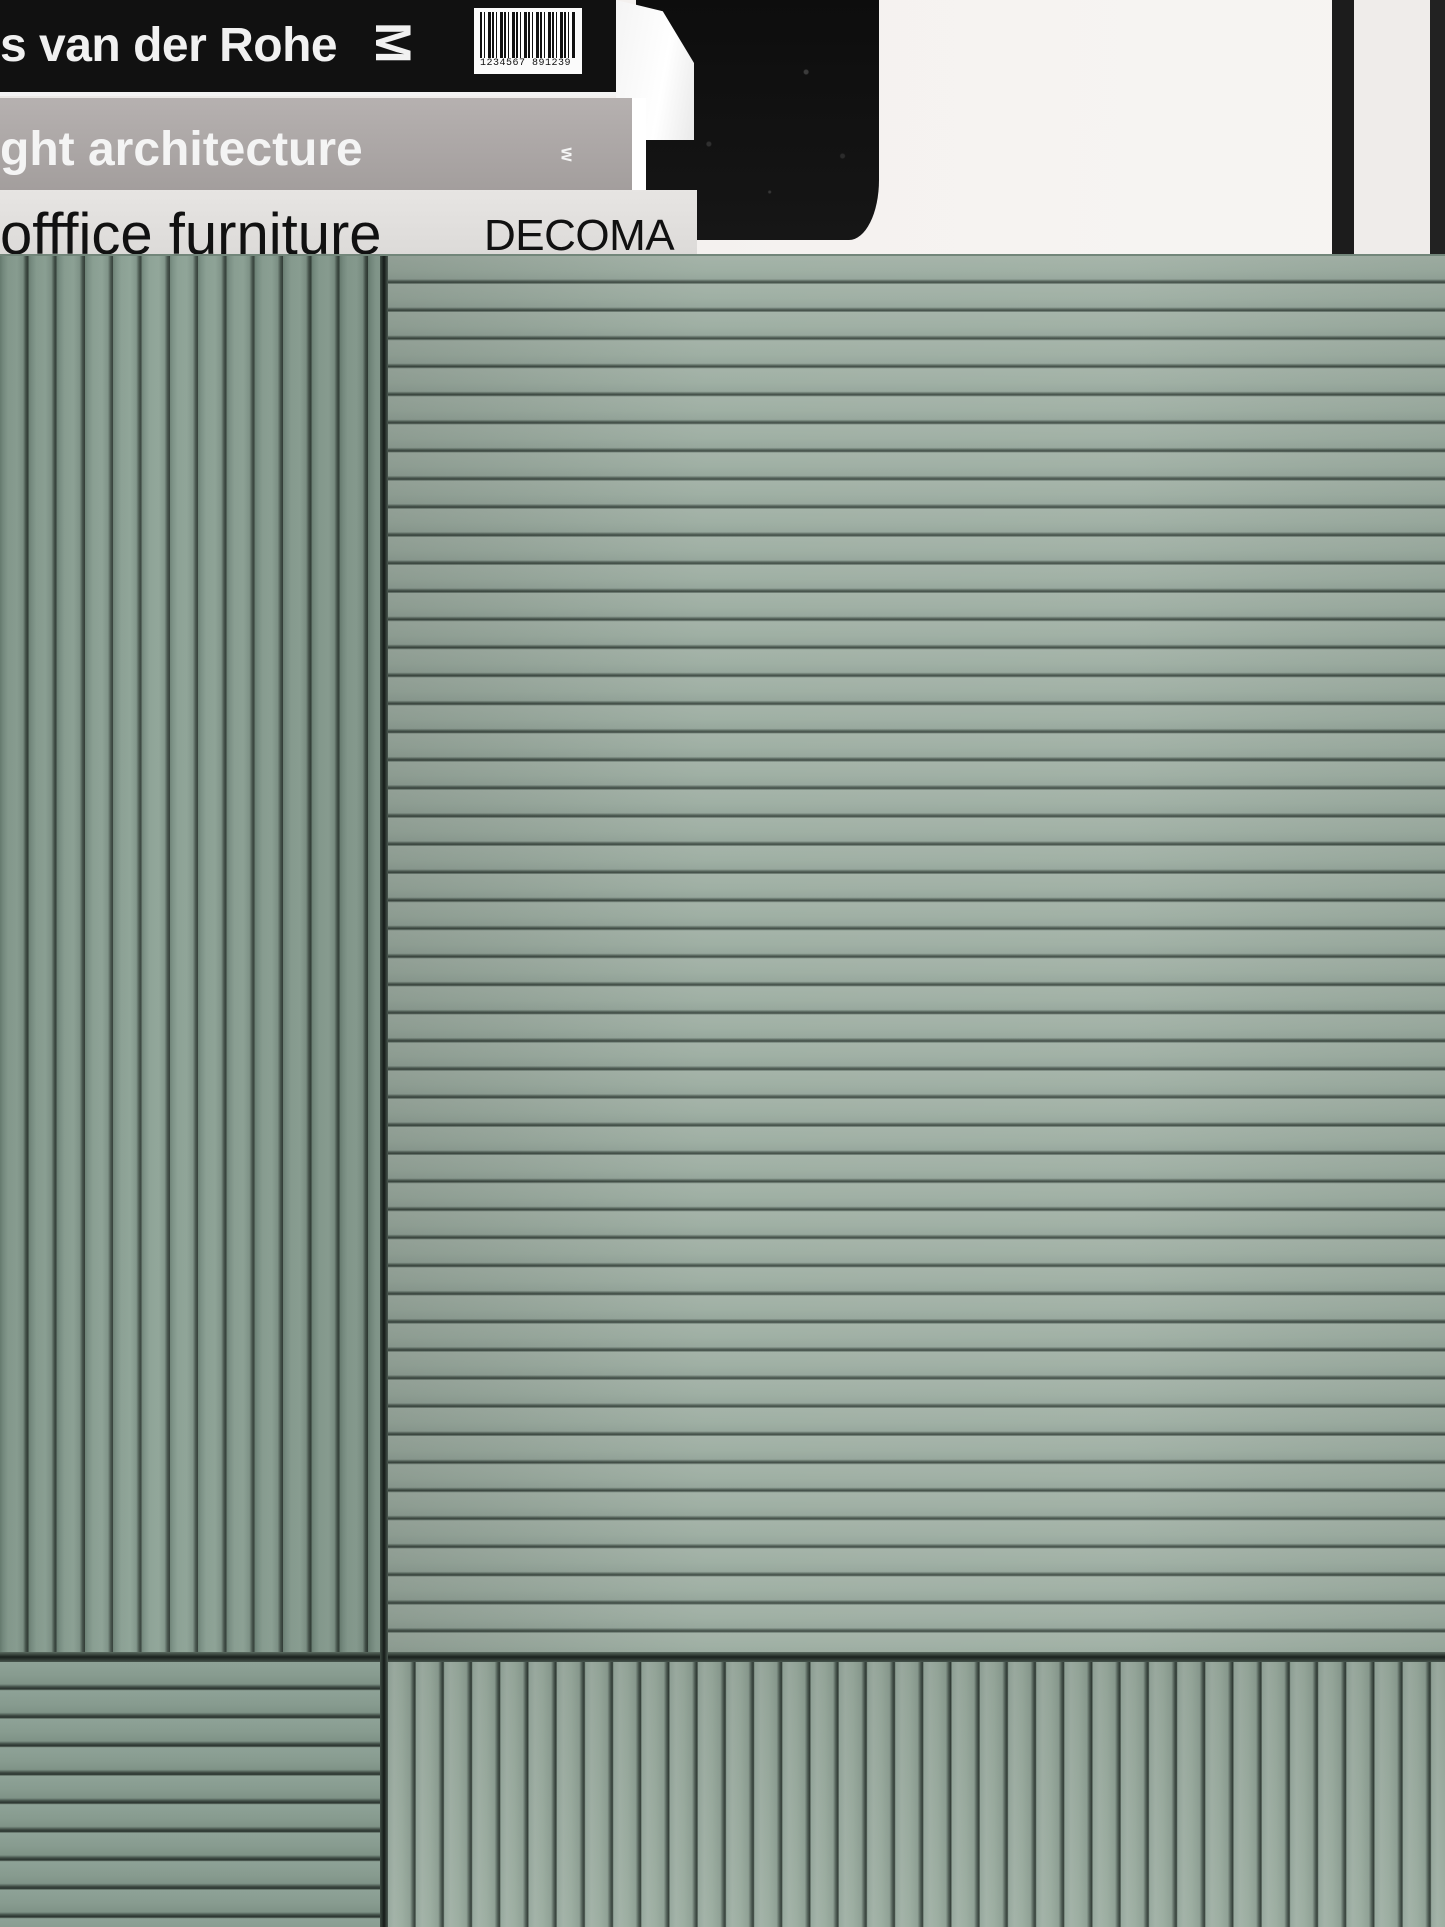 This screenshot has height=1927, width=1445. What do you see at coordinates (393, 43) in the screenshot?
I see `book-1-publisher-logo: M` at bounding box center [393, 43].